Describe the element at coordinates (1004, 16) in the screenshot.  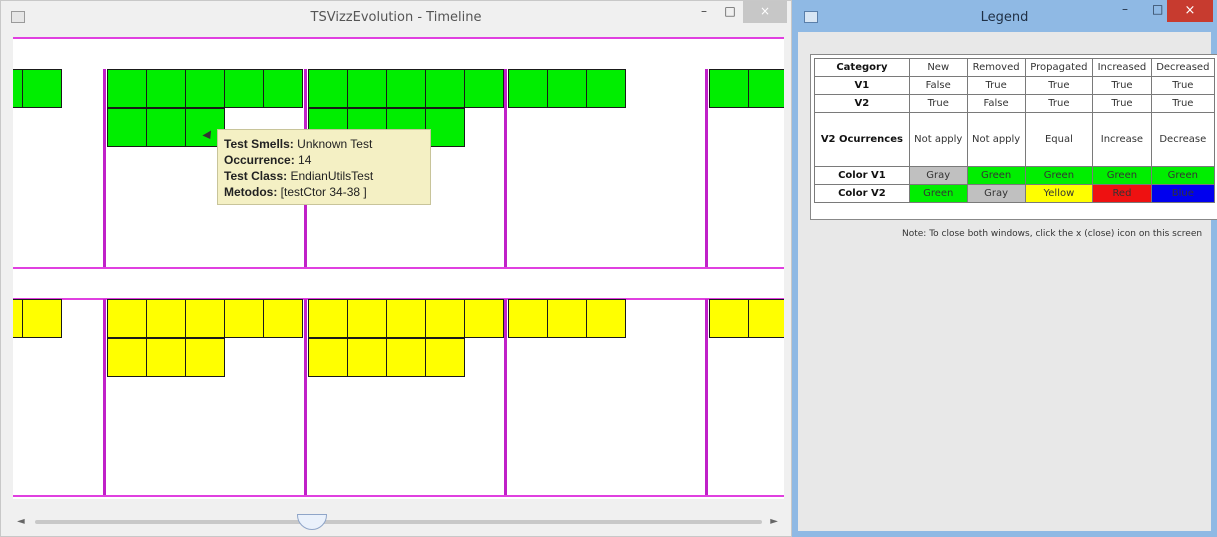
I see `legend-titlebar: Legend – □ ×` at that location.